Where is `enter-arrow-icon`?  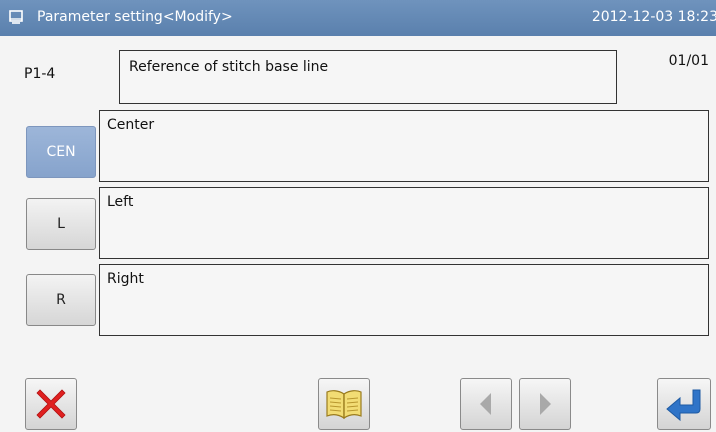
enter-arrow-icon is located at coordinates (683, 405).